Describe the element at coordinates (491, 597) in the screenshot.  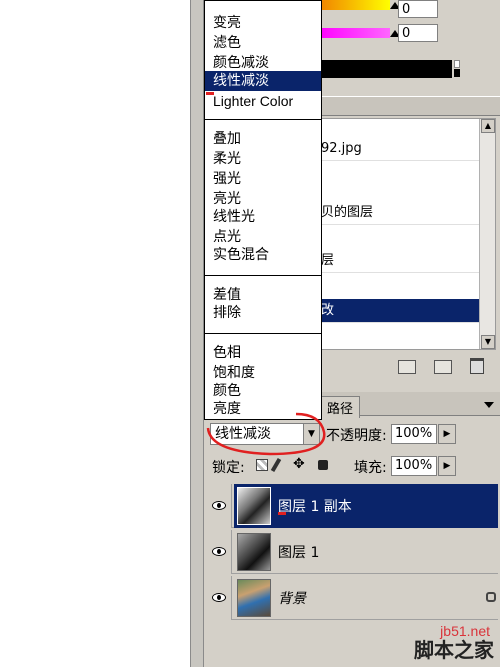
I see `padlock-icon` at that location.